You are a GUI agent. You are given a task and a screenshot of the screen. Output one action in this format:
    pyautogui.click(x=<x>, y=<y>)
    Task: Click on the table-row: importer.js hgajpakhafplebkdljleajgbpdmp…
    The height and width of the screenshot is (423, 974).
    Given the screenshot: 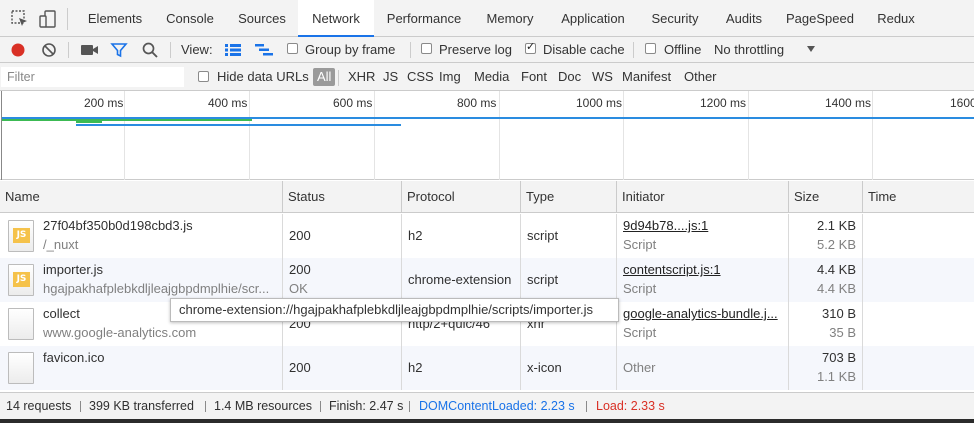 What is the action you would take?
    pyautogui.click(x=487, y=280)
    